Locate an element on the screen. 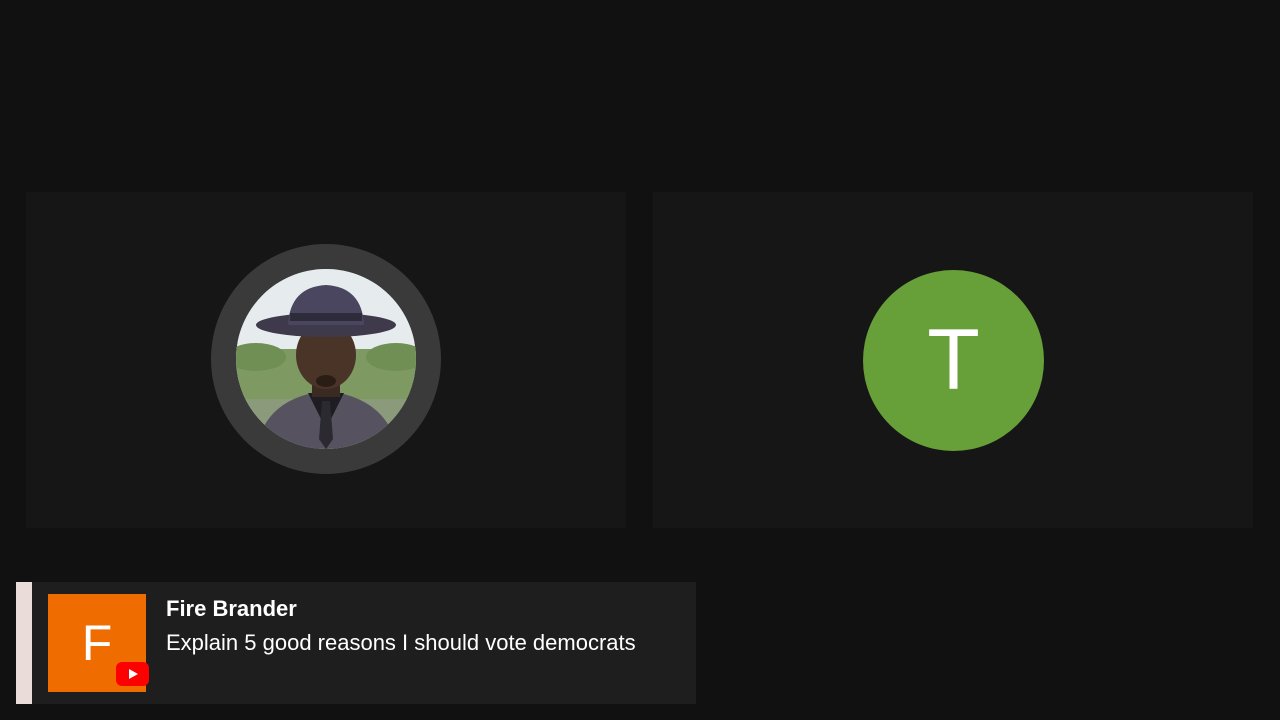  youtube-icon is located at coordinates (132, 674).